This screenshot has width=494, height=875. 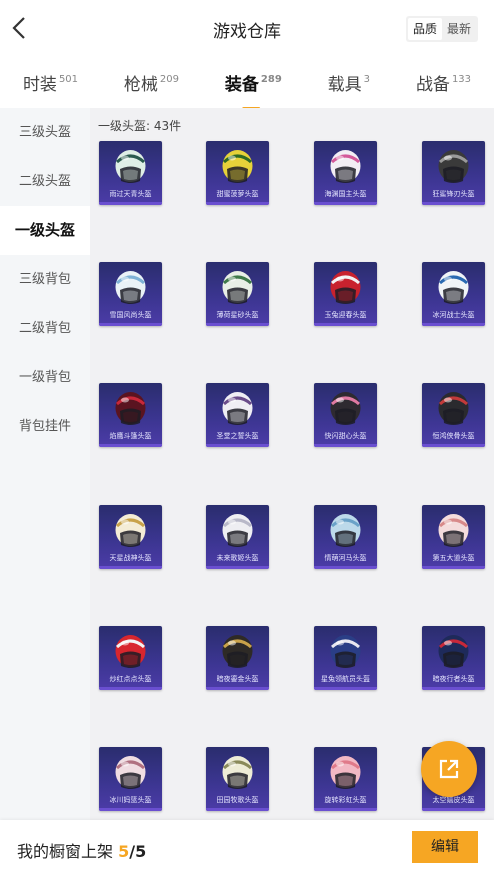 I want to click on item-card: 甜蜜菠萝头盔, so click(x=237, y=173).